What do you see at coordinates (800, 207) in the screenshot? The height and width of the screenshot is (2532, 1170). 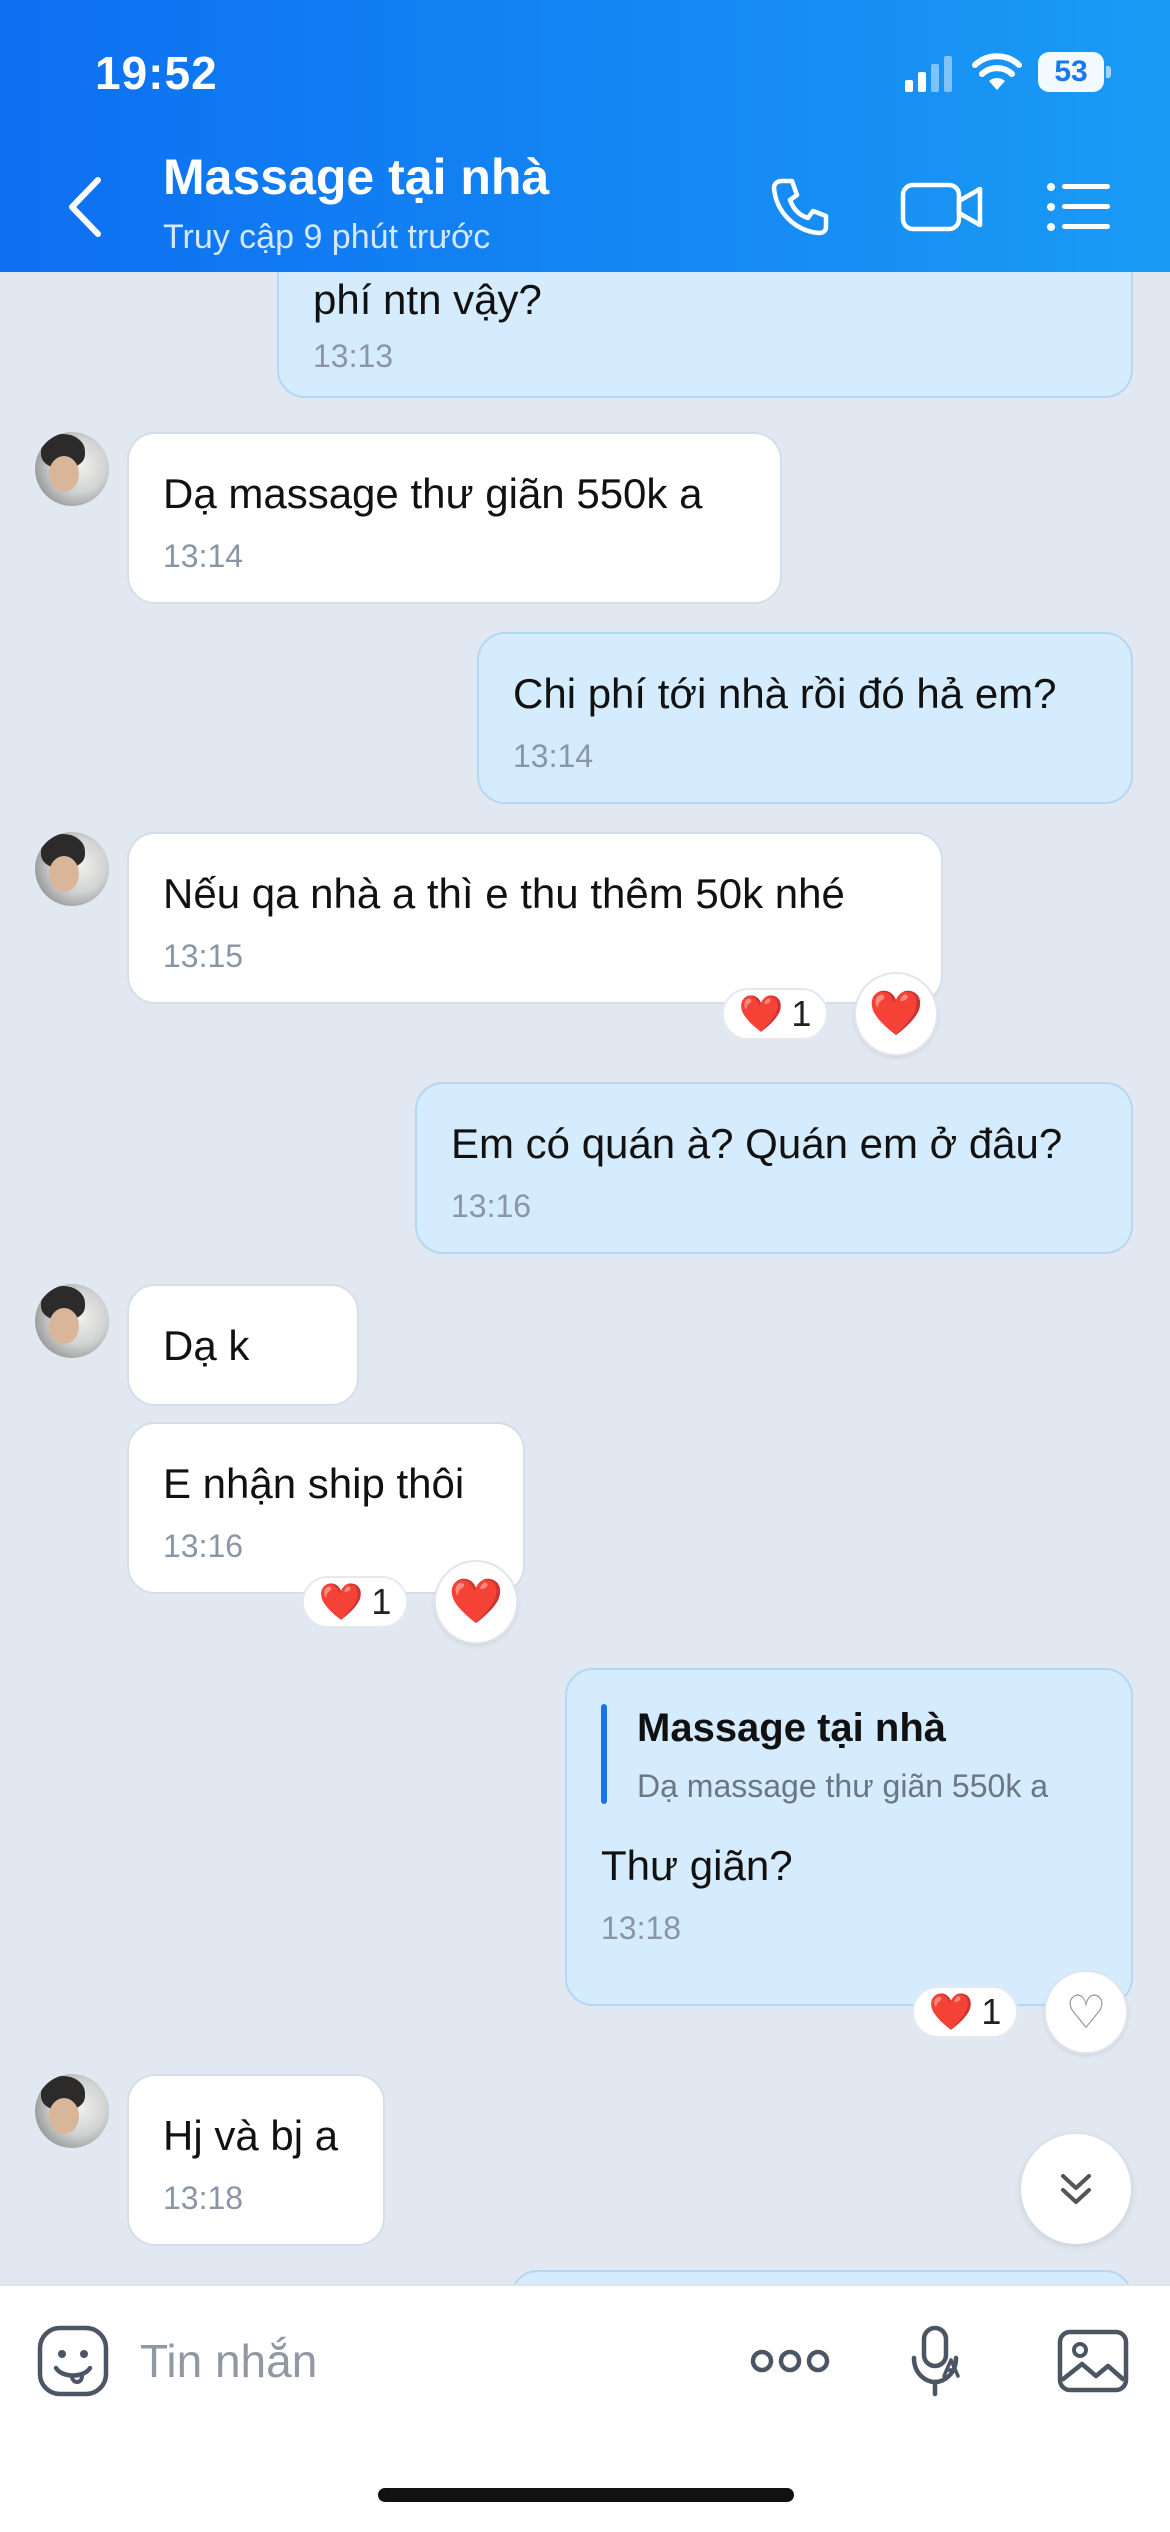 I see `phone-icon` at bounding box center [800, 207].